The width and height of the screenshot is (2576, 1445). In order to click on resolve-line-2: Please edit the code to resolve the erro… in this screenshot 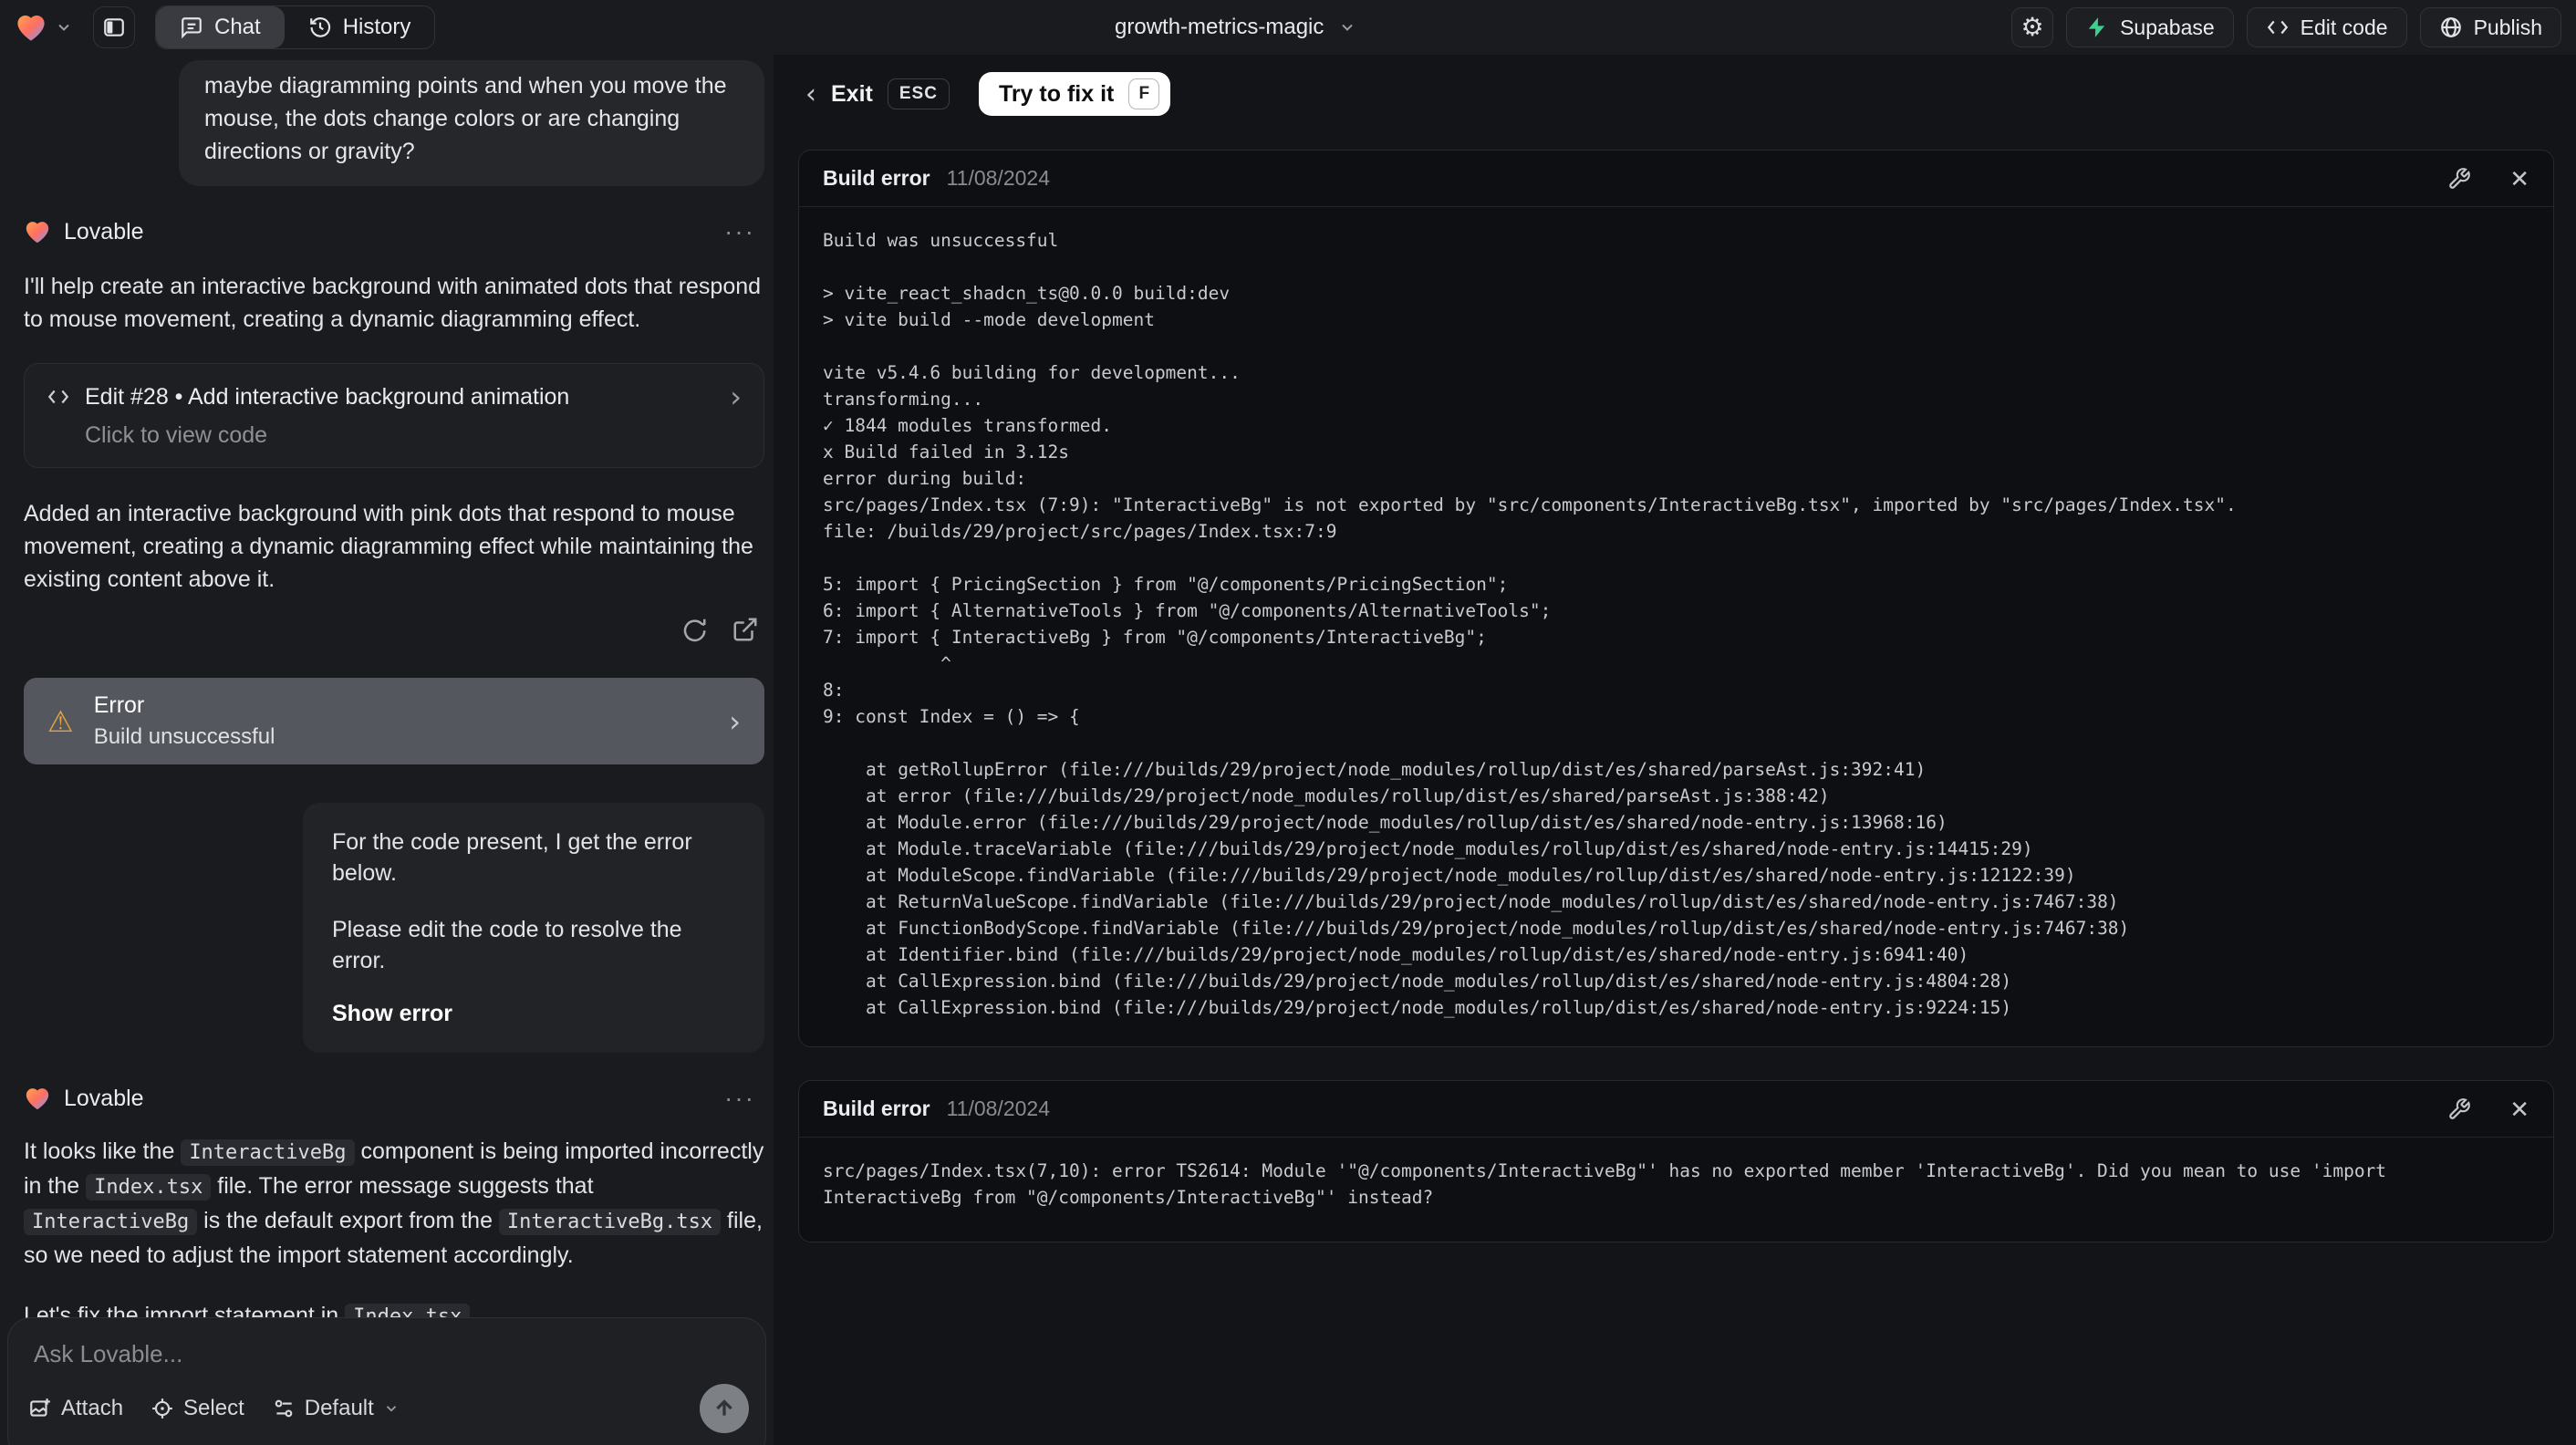, I will do `click(507, 945)`.